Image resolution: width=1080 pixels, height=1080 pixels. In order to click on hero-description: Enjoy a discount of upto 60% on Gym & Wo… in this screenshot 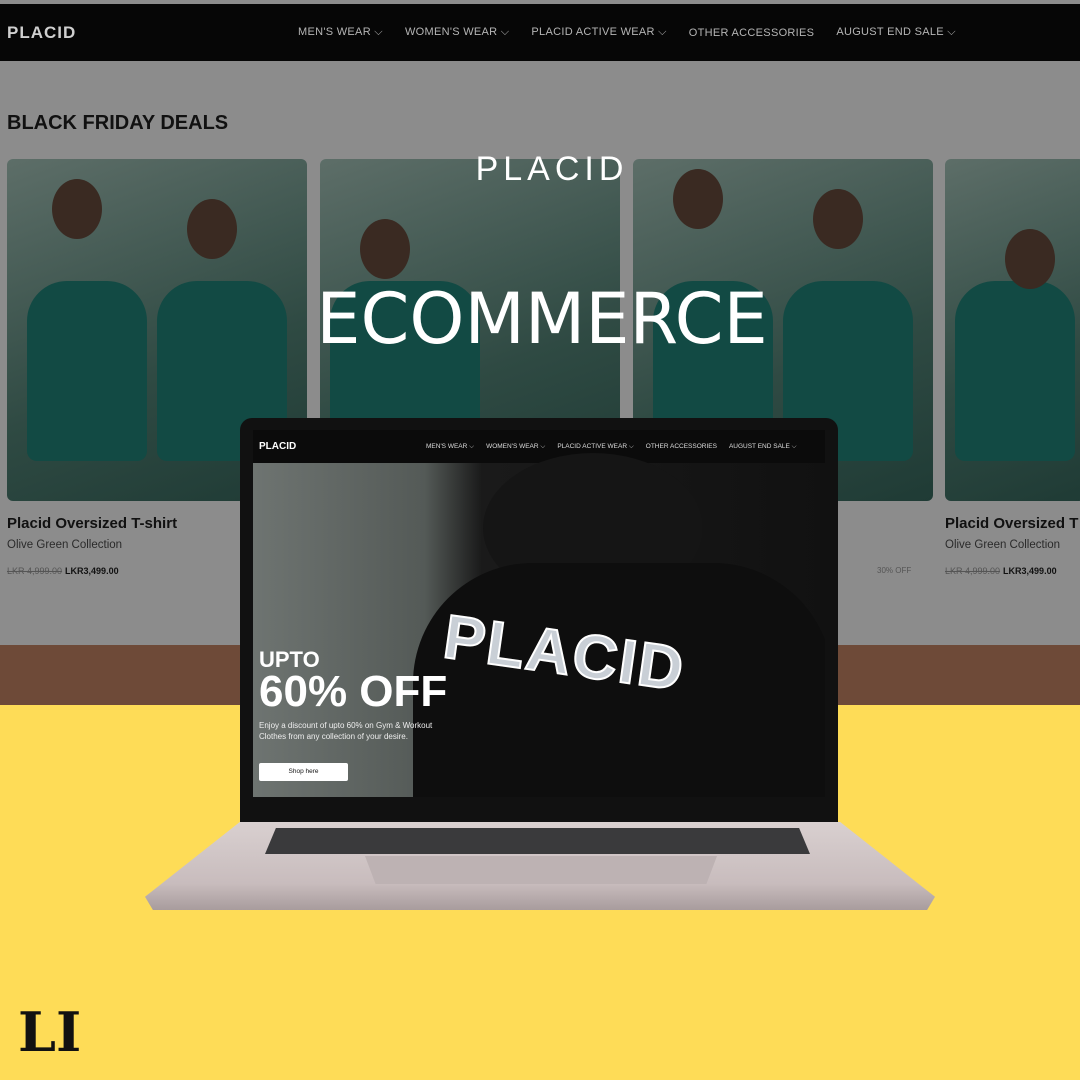, I will do `click(346, 731)`.